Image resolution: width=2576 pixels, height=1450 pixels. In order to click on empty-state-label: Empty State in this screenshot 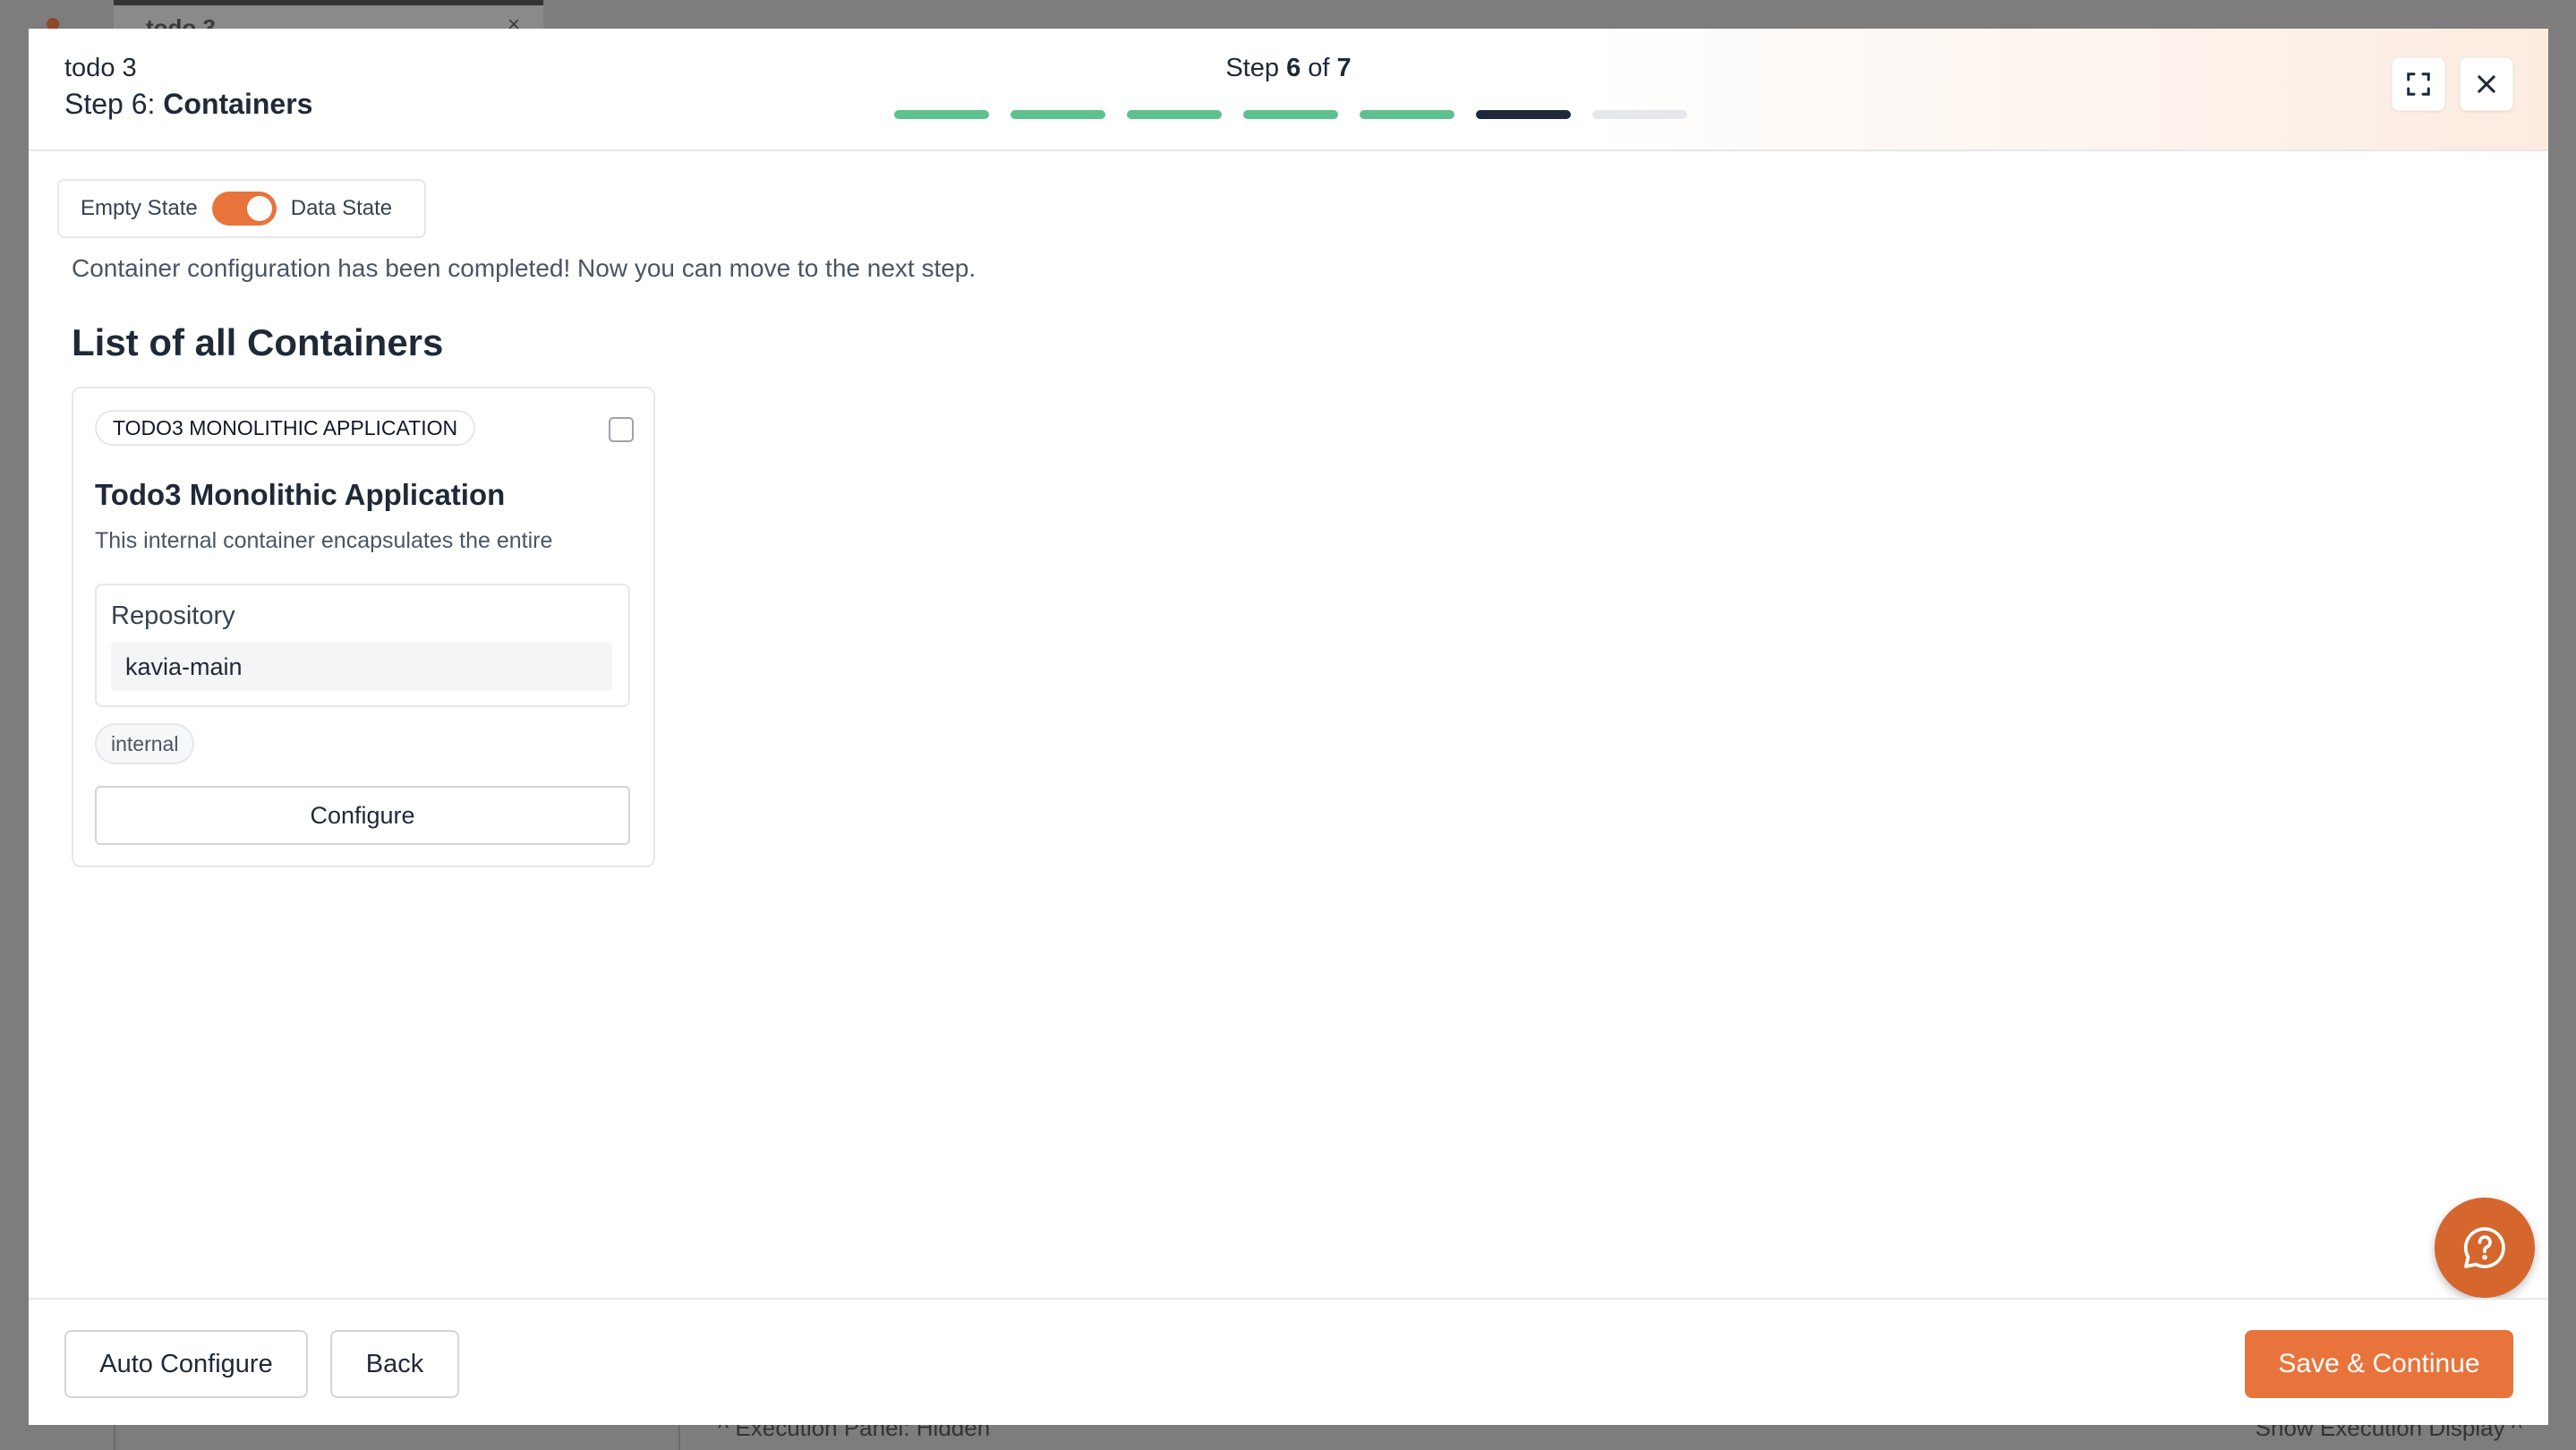, I will do `click(139, 208)`.